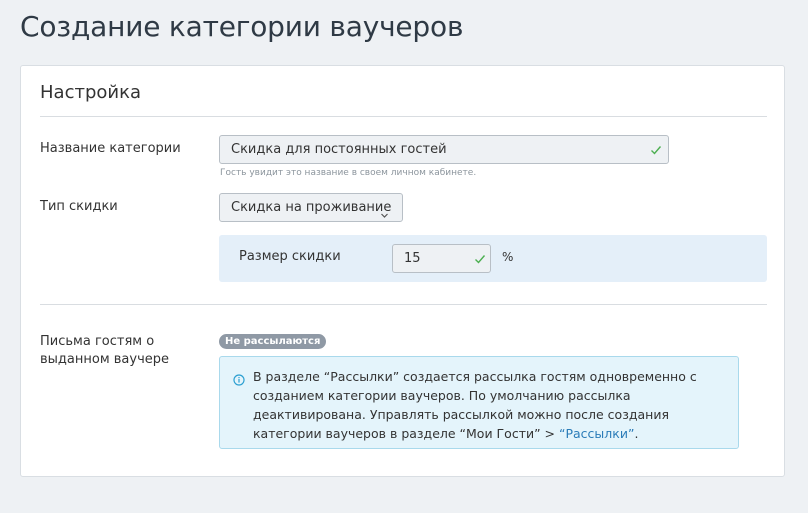 This screenshot has width=808, height=513. What do you see at coordinates (444, 149) in the screenshot?
I see `category-name-input` at bounding box center [444, 149].